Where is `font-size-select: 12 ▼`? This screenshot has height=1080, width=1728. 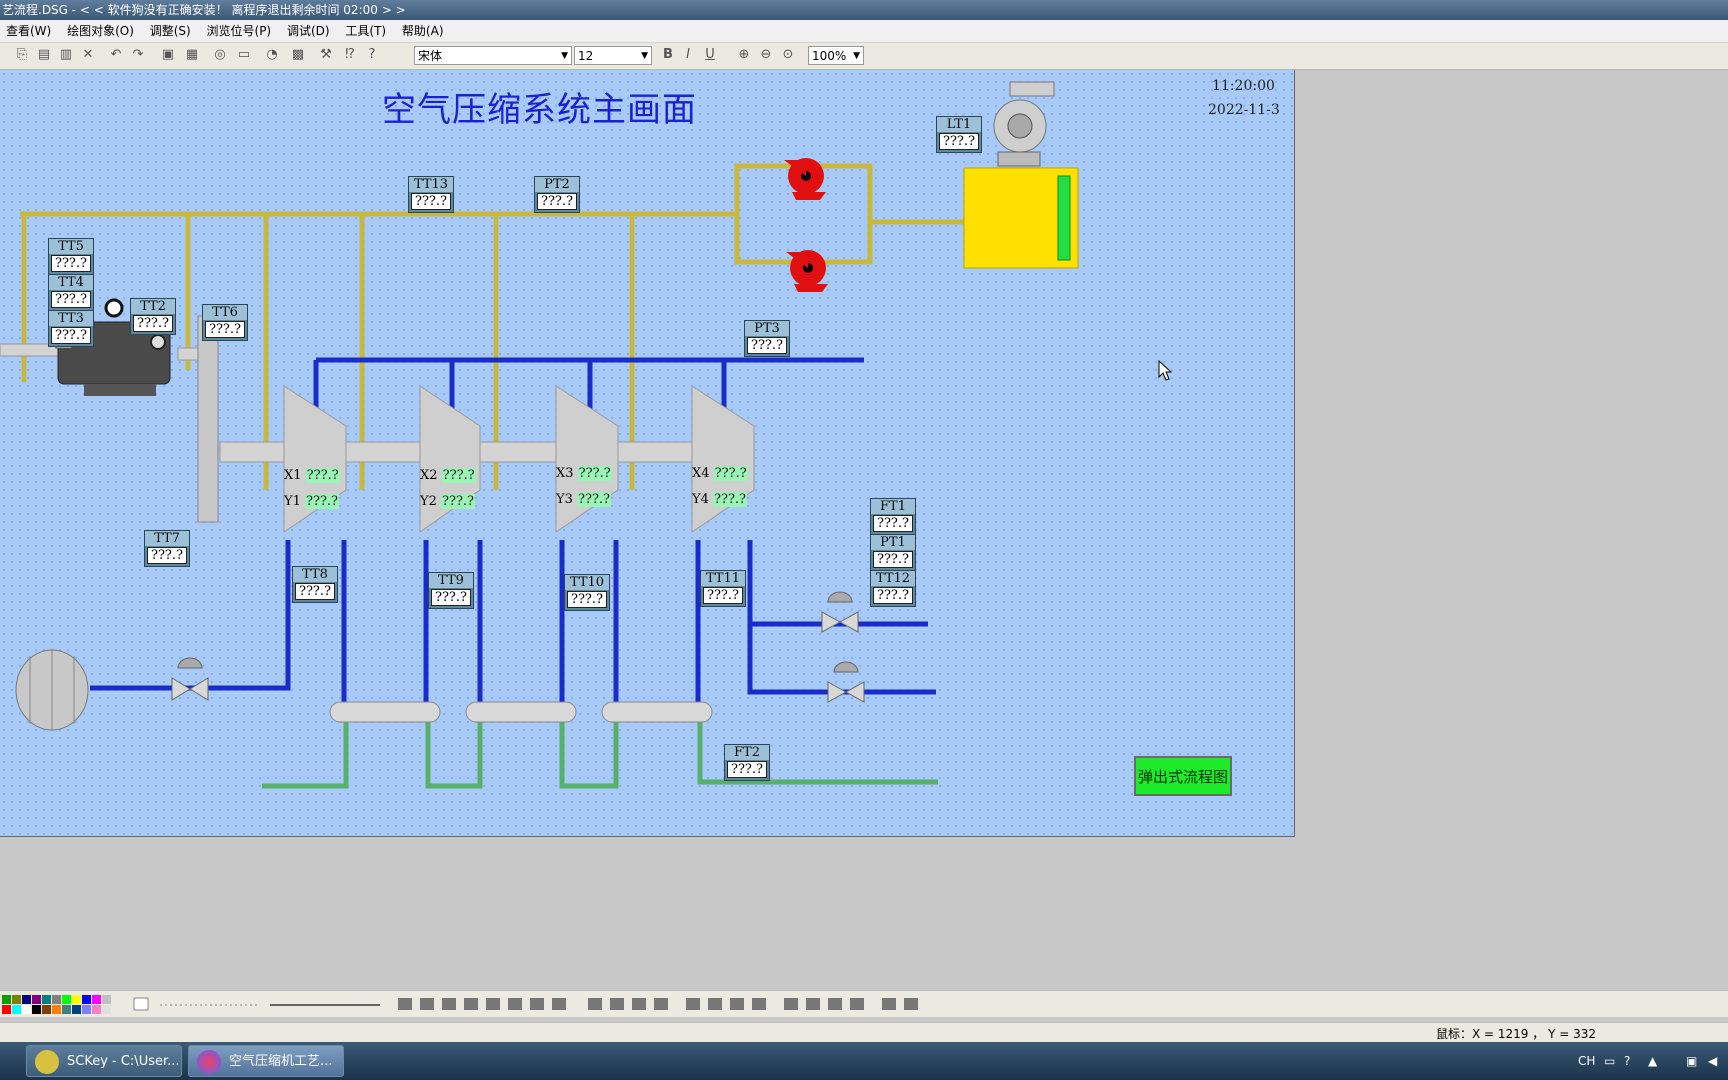 font-size-select: 12 ▼ is located at coordinates (613, 55).